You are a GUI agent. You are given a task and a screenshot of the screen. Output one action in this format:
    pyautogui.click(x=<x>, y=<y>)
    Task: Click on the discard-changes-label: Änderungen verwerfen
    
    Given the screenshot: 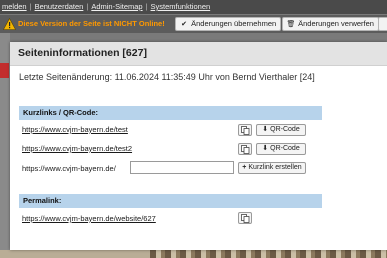 What is the action you would take?
    pyautogui.click(x=336, y=23)
    